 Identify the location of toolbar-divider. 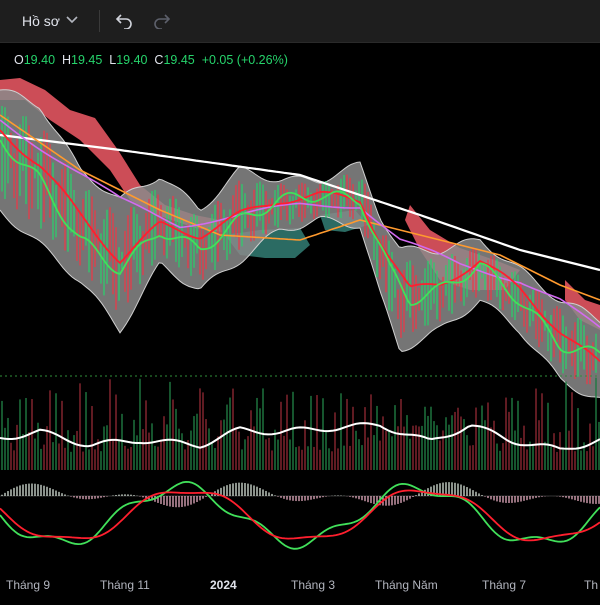
(99, 21).